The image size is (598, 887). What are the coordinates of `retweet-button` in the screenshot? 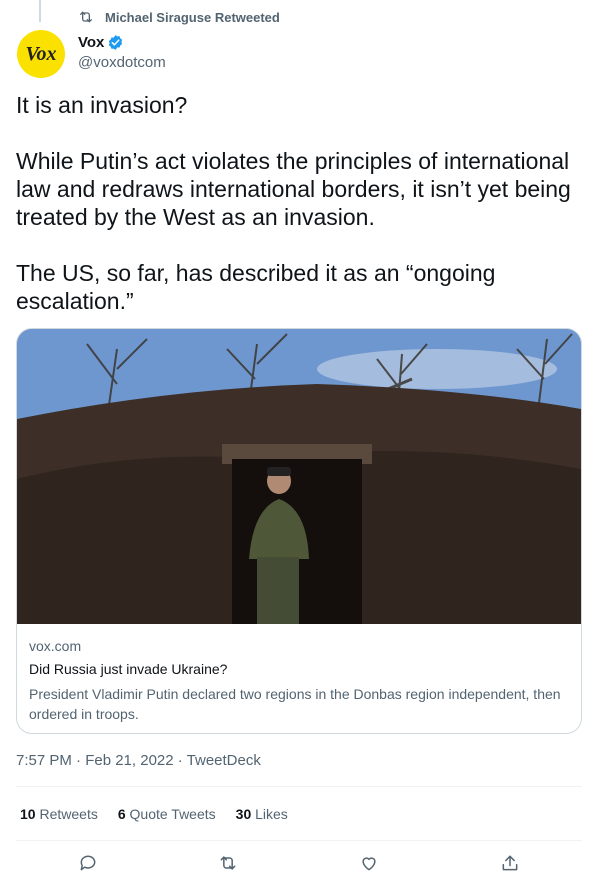 It's located at (228, 863).